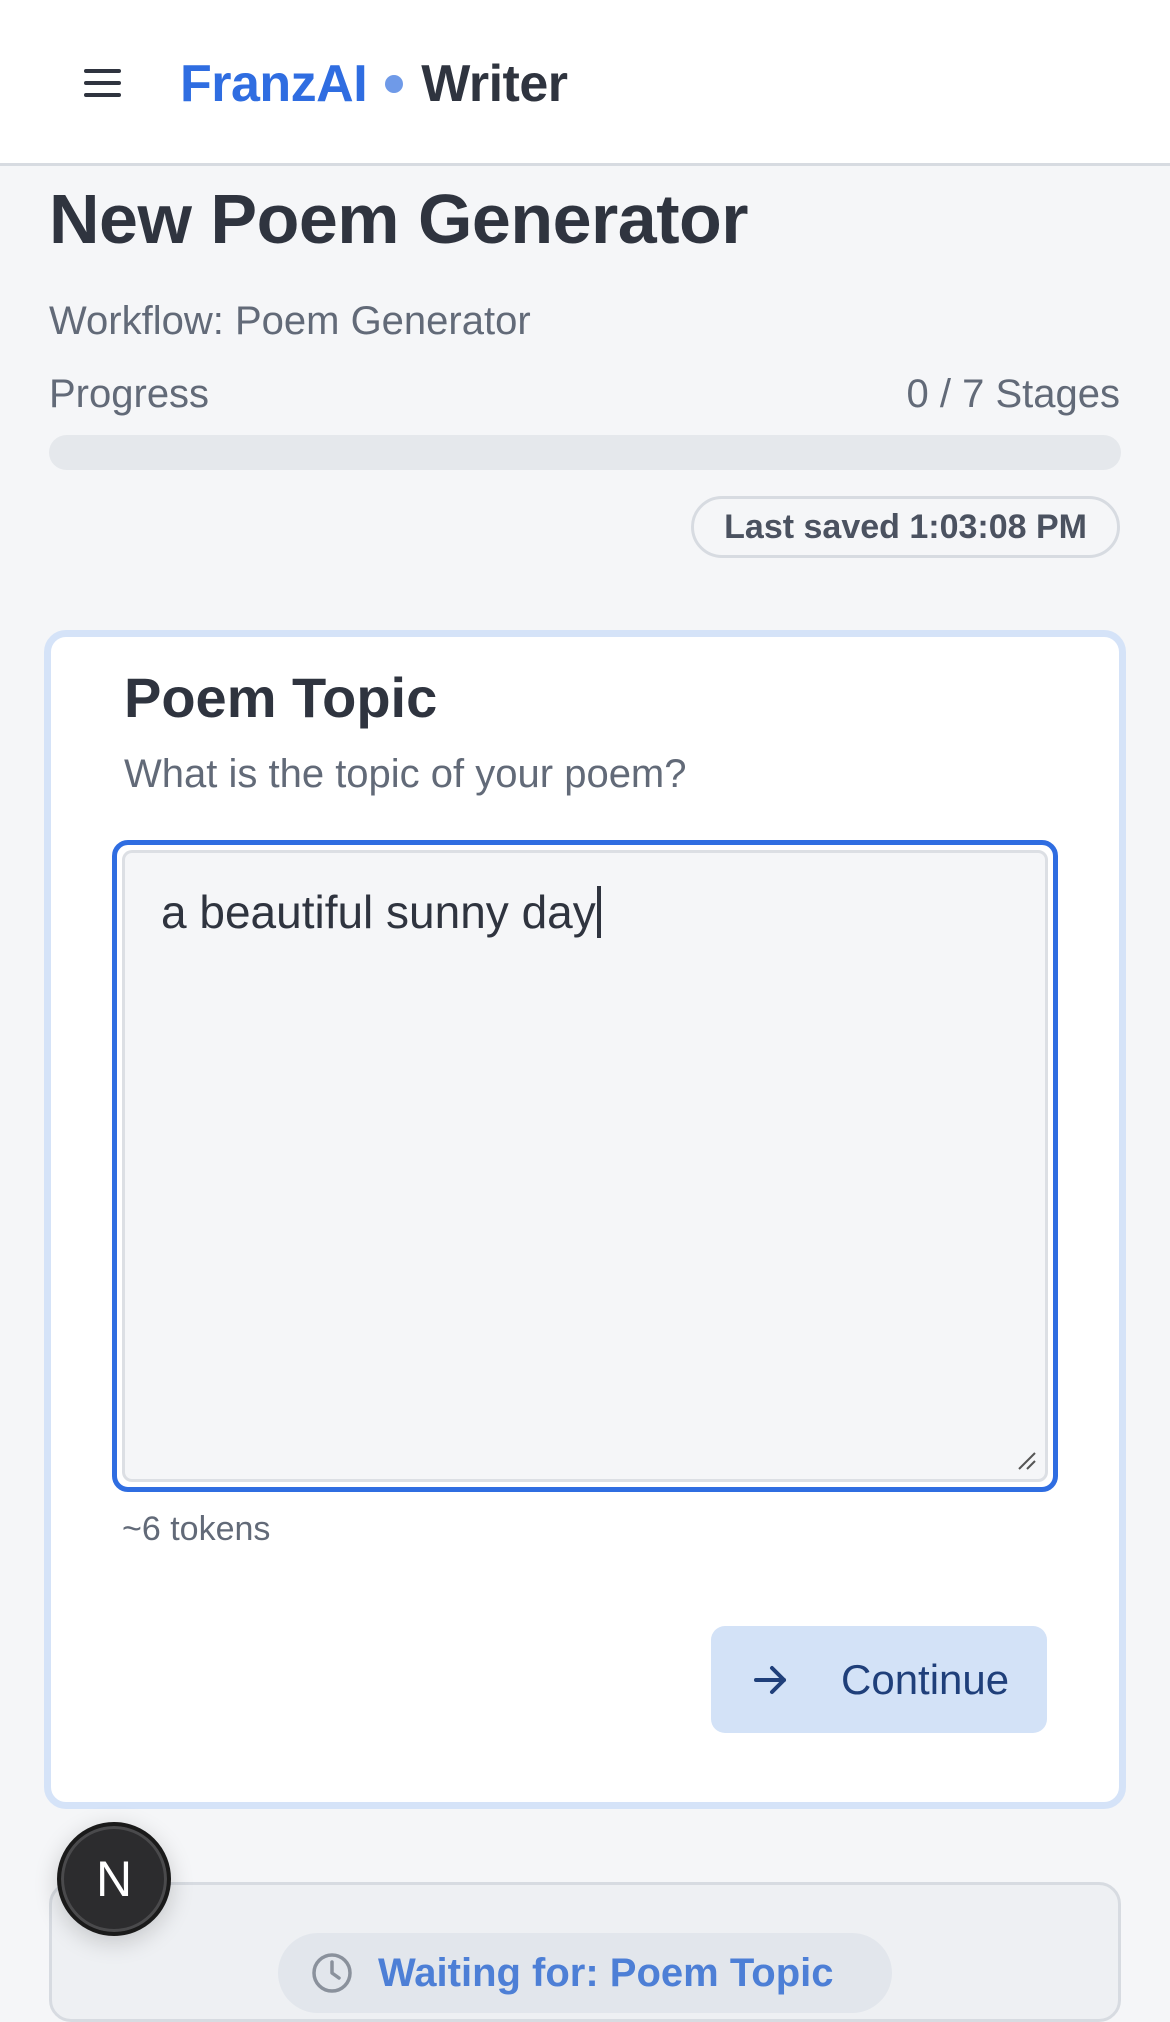 This screenshot has width=1170, height=2022. I want to click on progress-bar, so click(585, 452).